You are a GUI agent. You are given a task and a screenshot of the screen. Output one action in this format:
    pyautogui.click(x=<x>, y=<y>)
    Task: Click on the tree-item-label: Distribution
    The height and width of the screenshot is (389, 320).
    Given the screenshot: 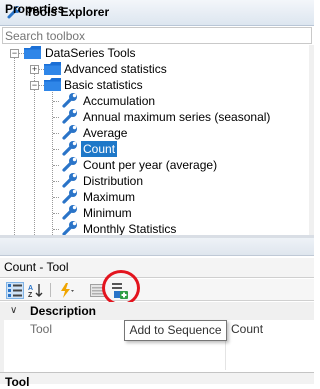 What is the action you would take?
    pyautogui.click(x=113, y=181)
    